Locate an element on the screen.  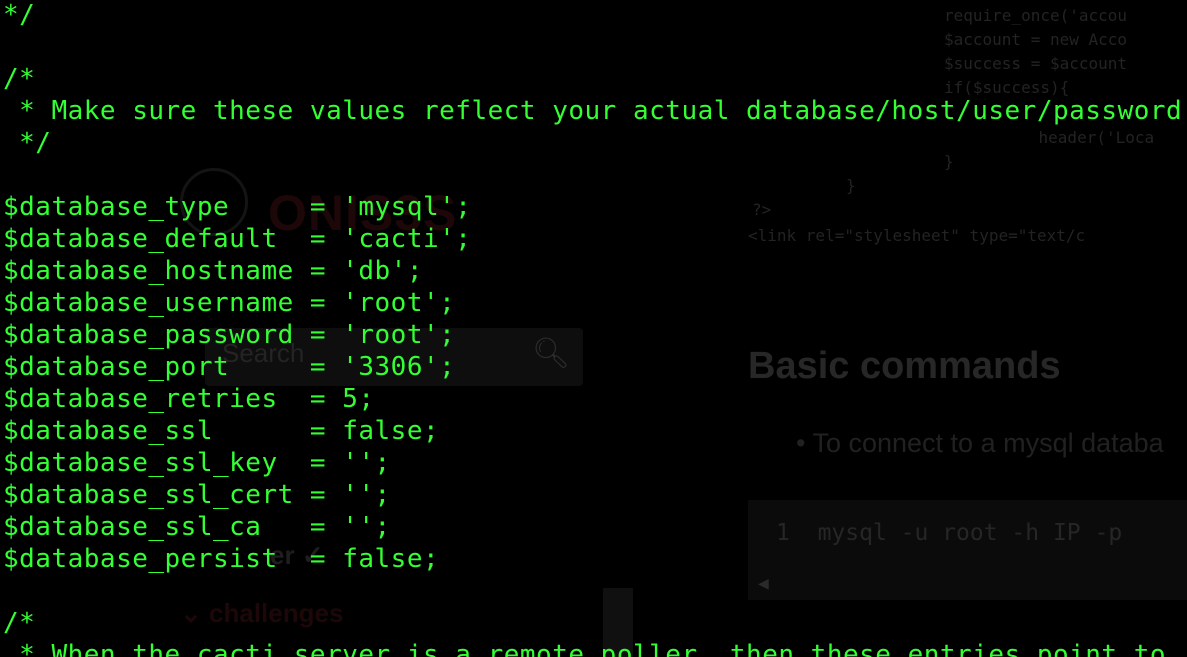
terminal-line: $database_persist = false; is located at coordinates (221, 559).